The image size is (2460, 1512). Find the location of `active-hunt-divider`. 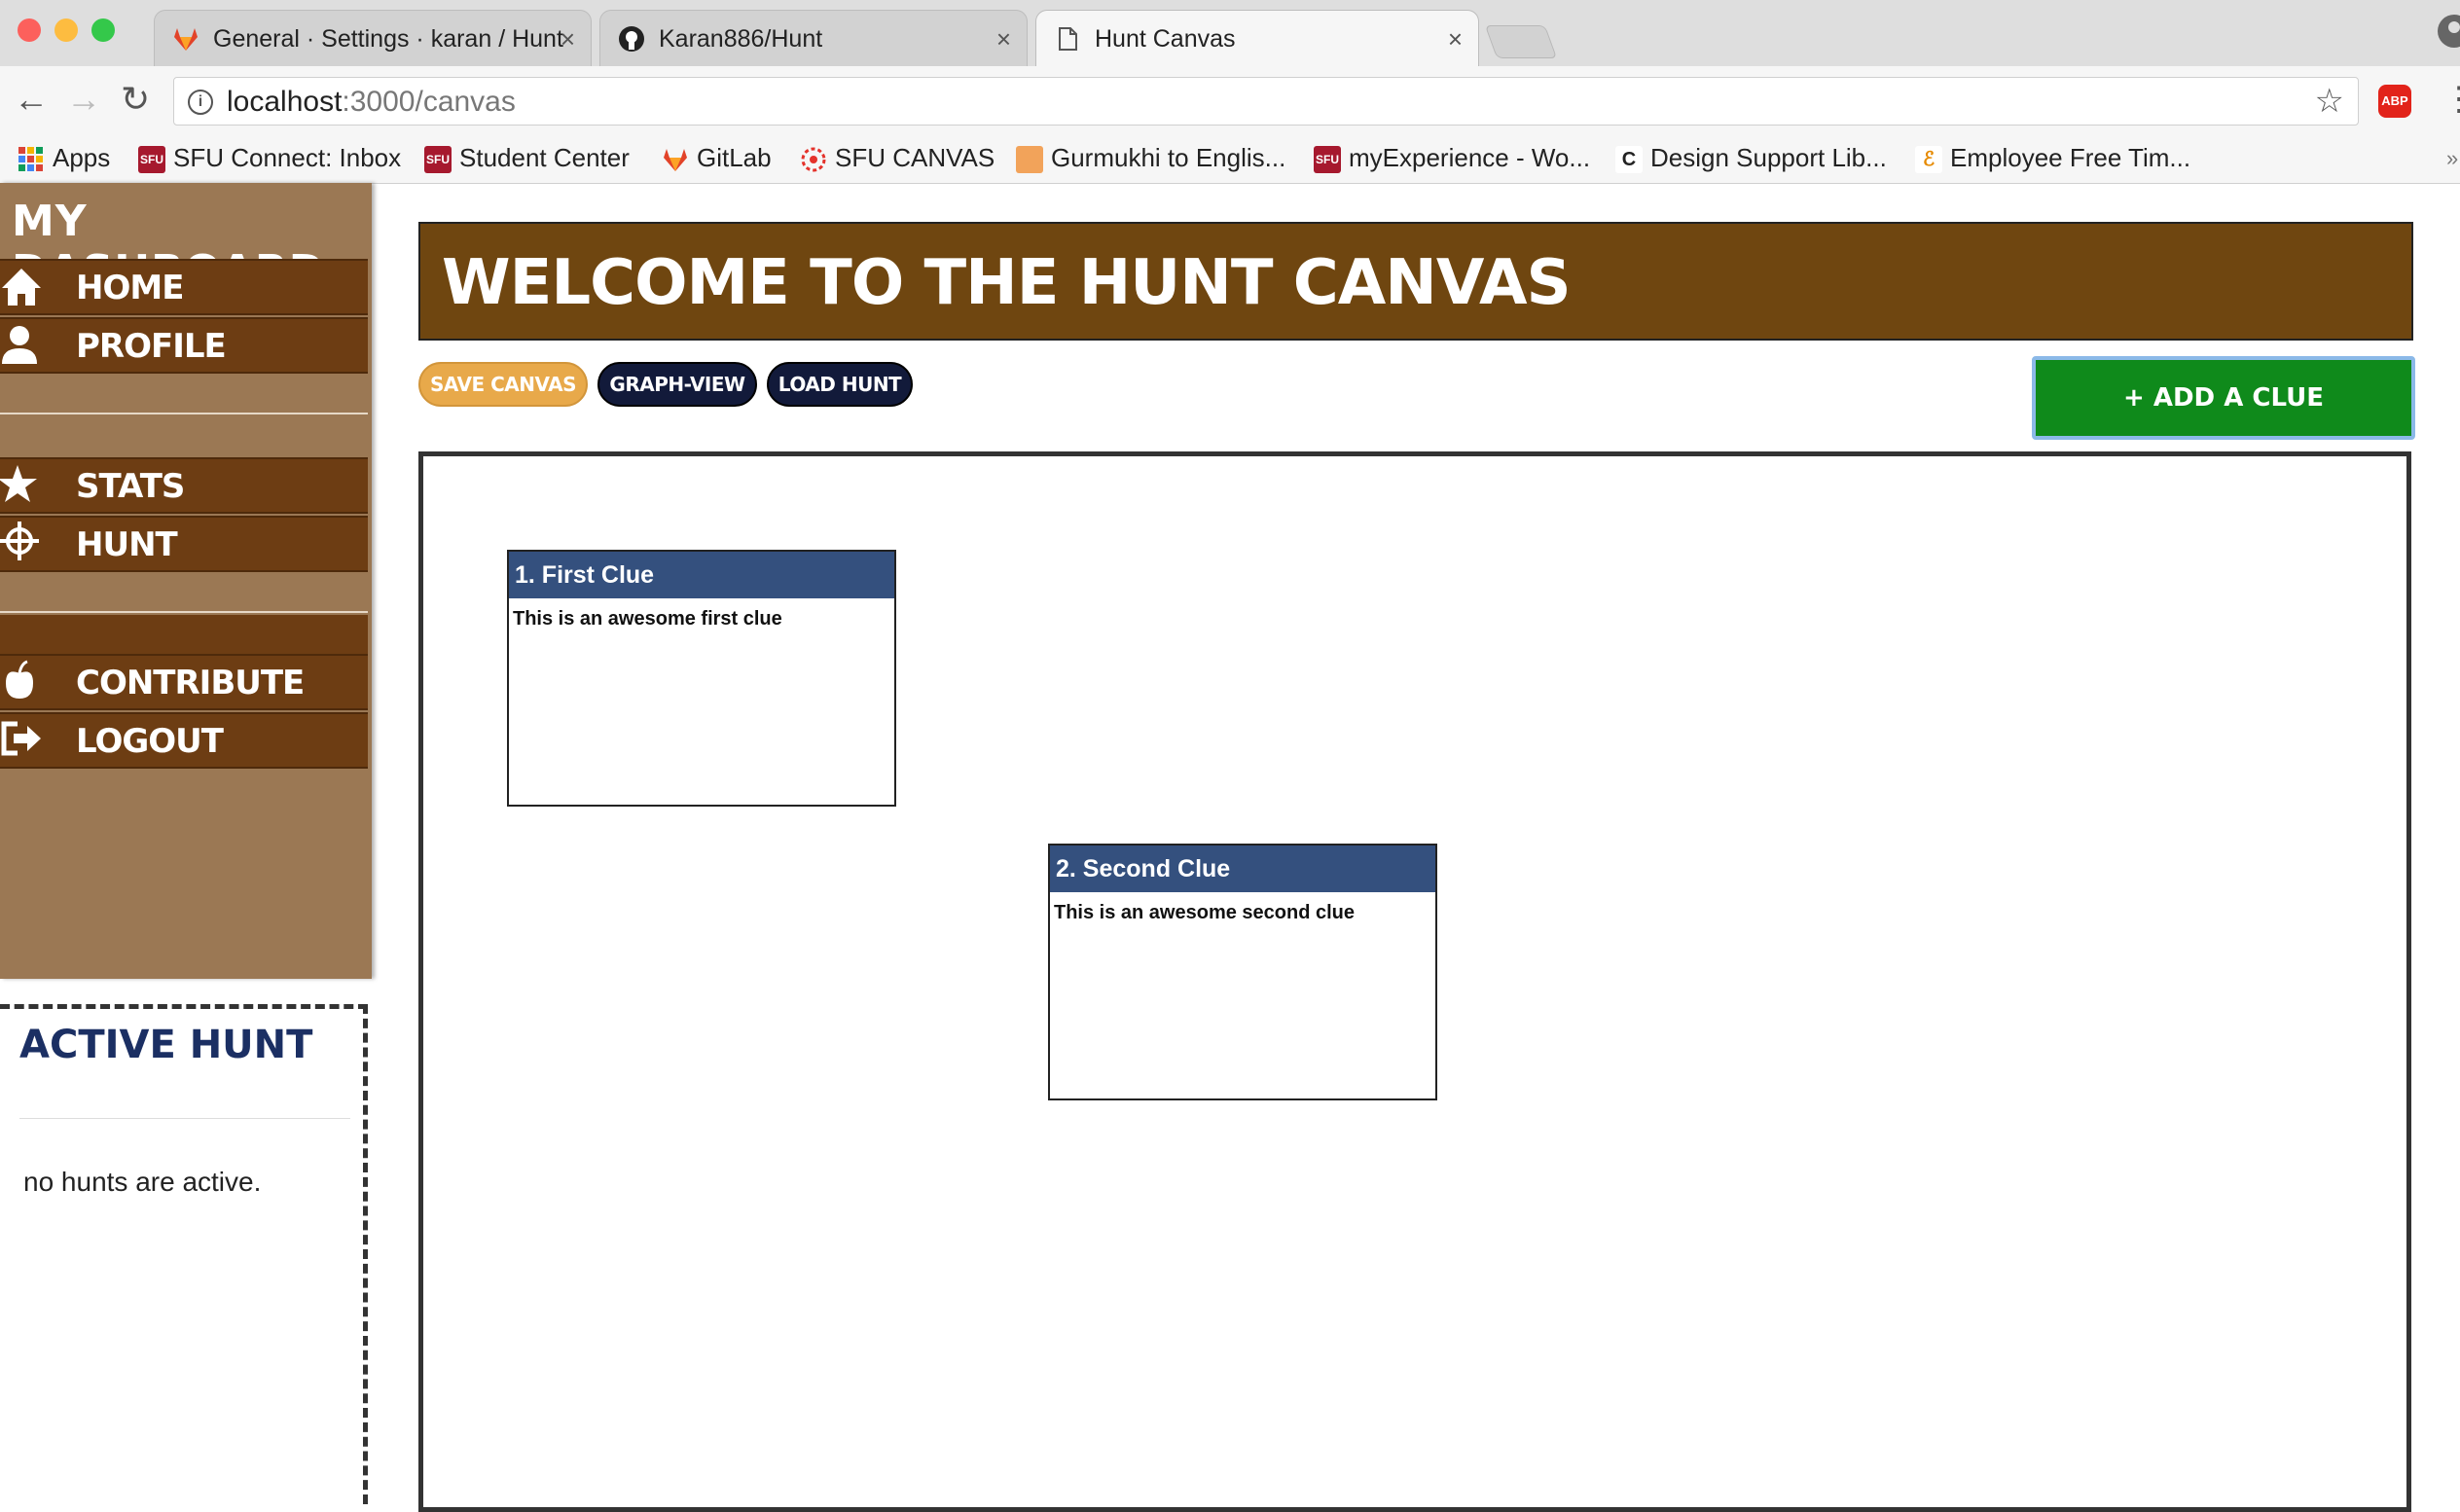

active-hunt-divider is located at coordinates (184, 1118).